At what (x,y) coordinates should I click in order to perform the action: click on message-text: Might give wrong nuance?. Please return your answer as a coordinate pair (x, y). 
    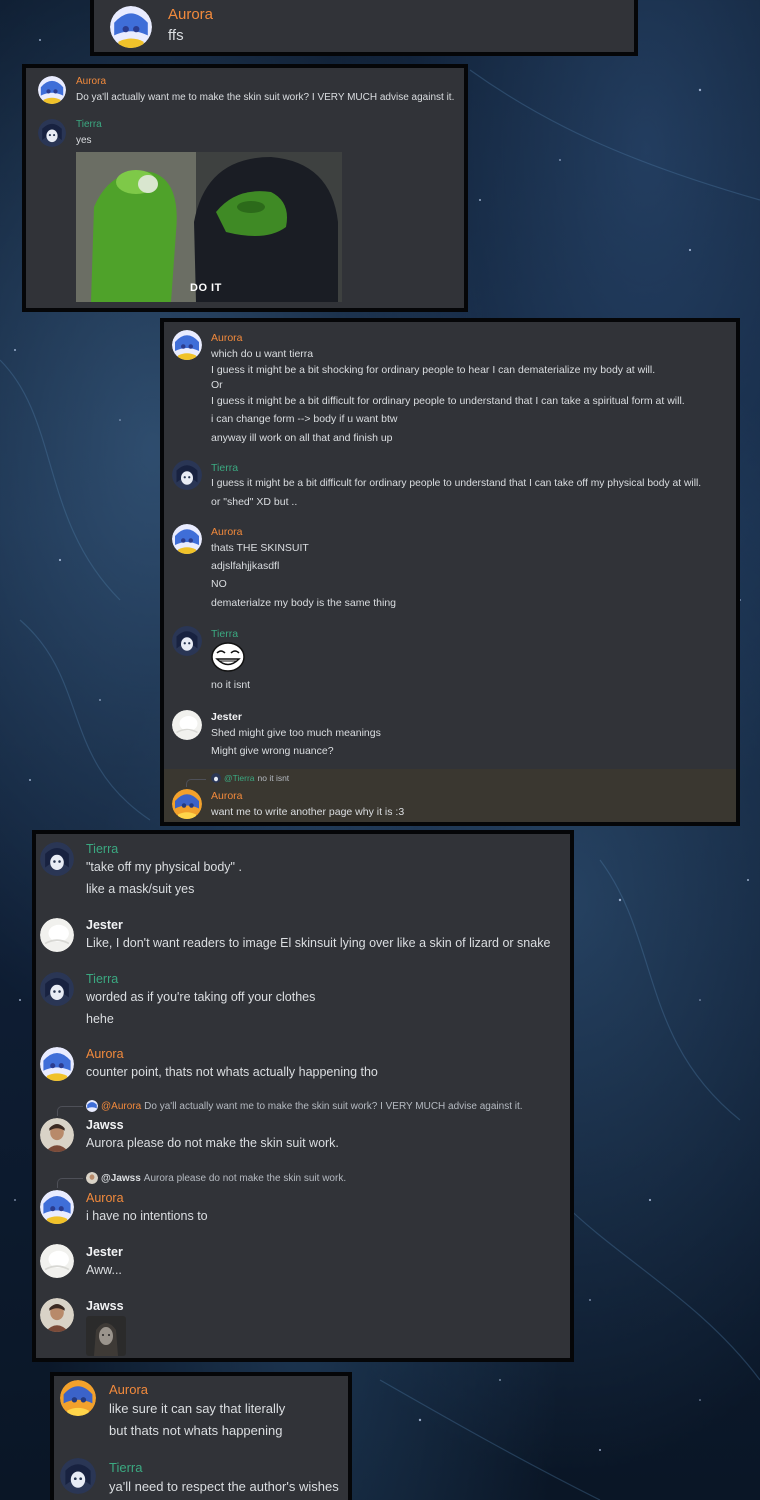
    Looking at the image, I should click on (272, 751).